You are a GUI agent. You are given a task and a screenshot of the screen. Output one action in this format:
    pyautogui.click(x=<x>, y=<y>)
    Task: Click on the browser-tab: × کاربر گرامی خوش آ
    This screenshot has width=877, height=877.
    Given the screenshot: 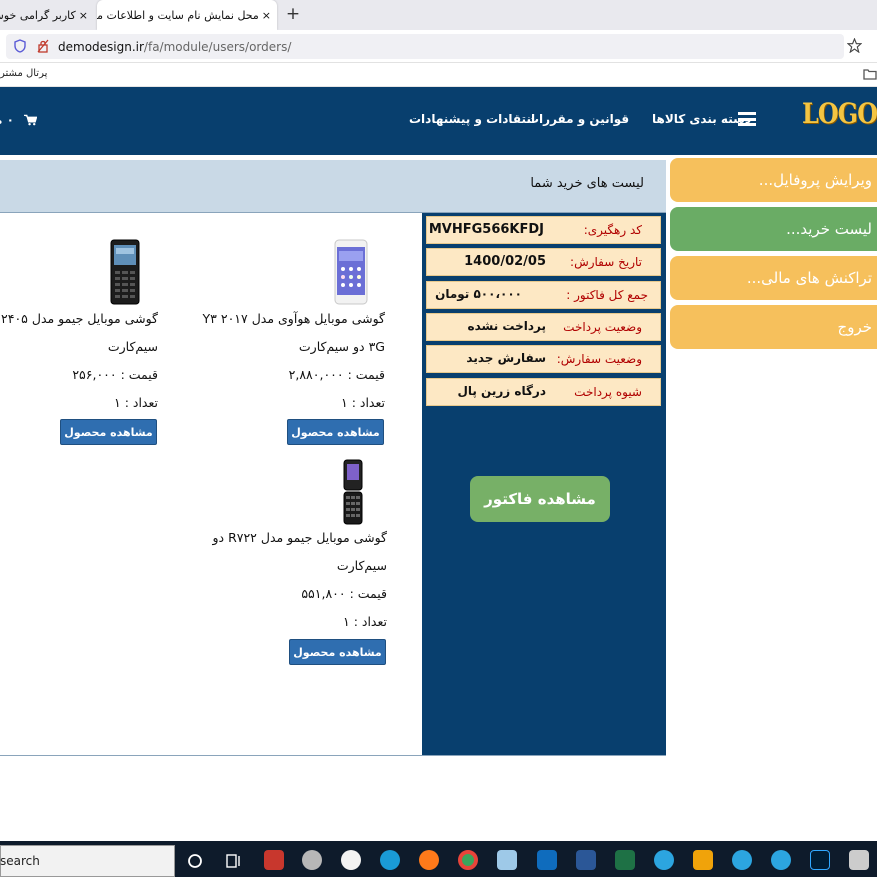 What is the action you would take?
    pyautogui.click(x=46, y=15)
    